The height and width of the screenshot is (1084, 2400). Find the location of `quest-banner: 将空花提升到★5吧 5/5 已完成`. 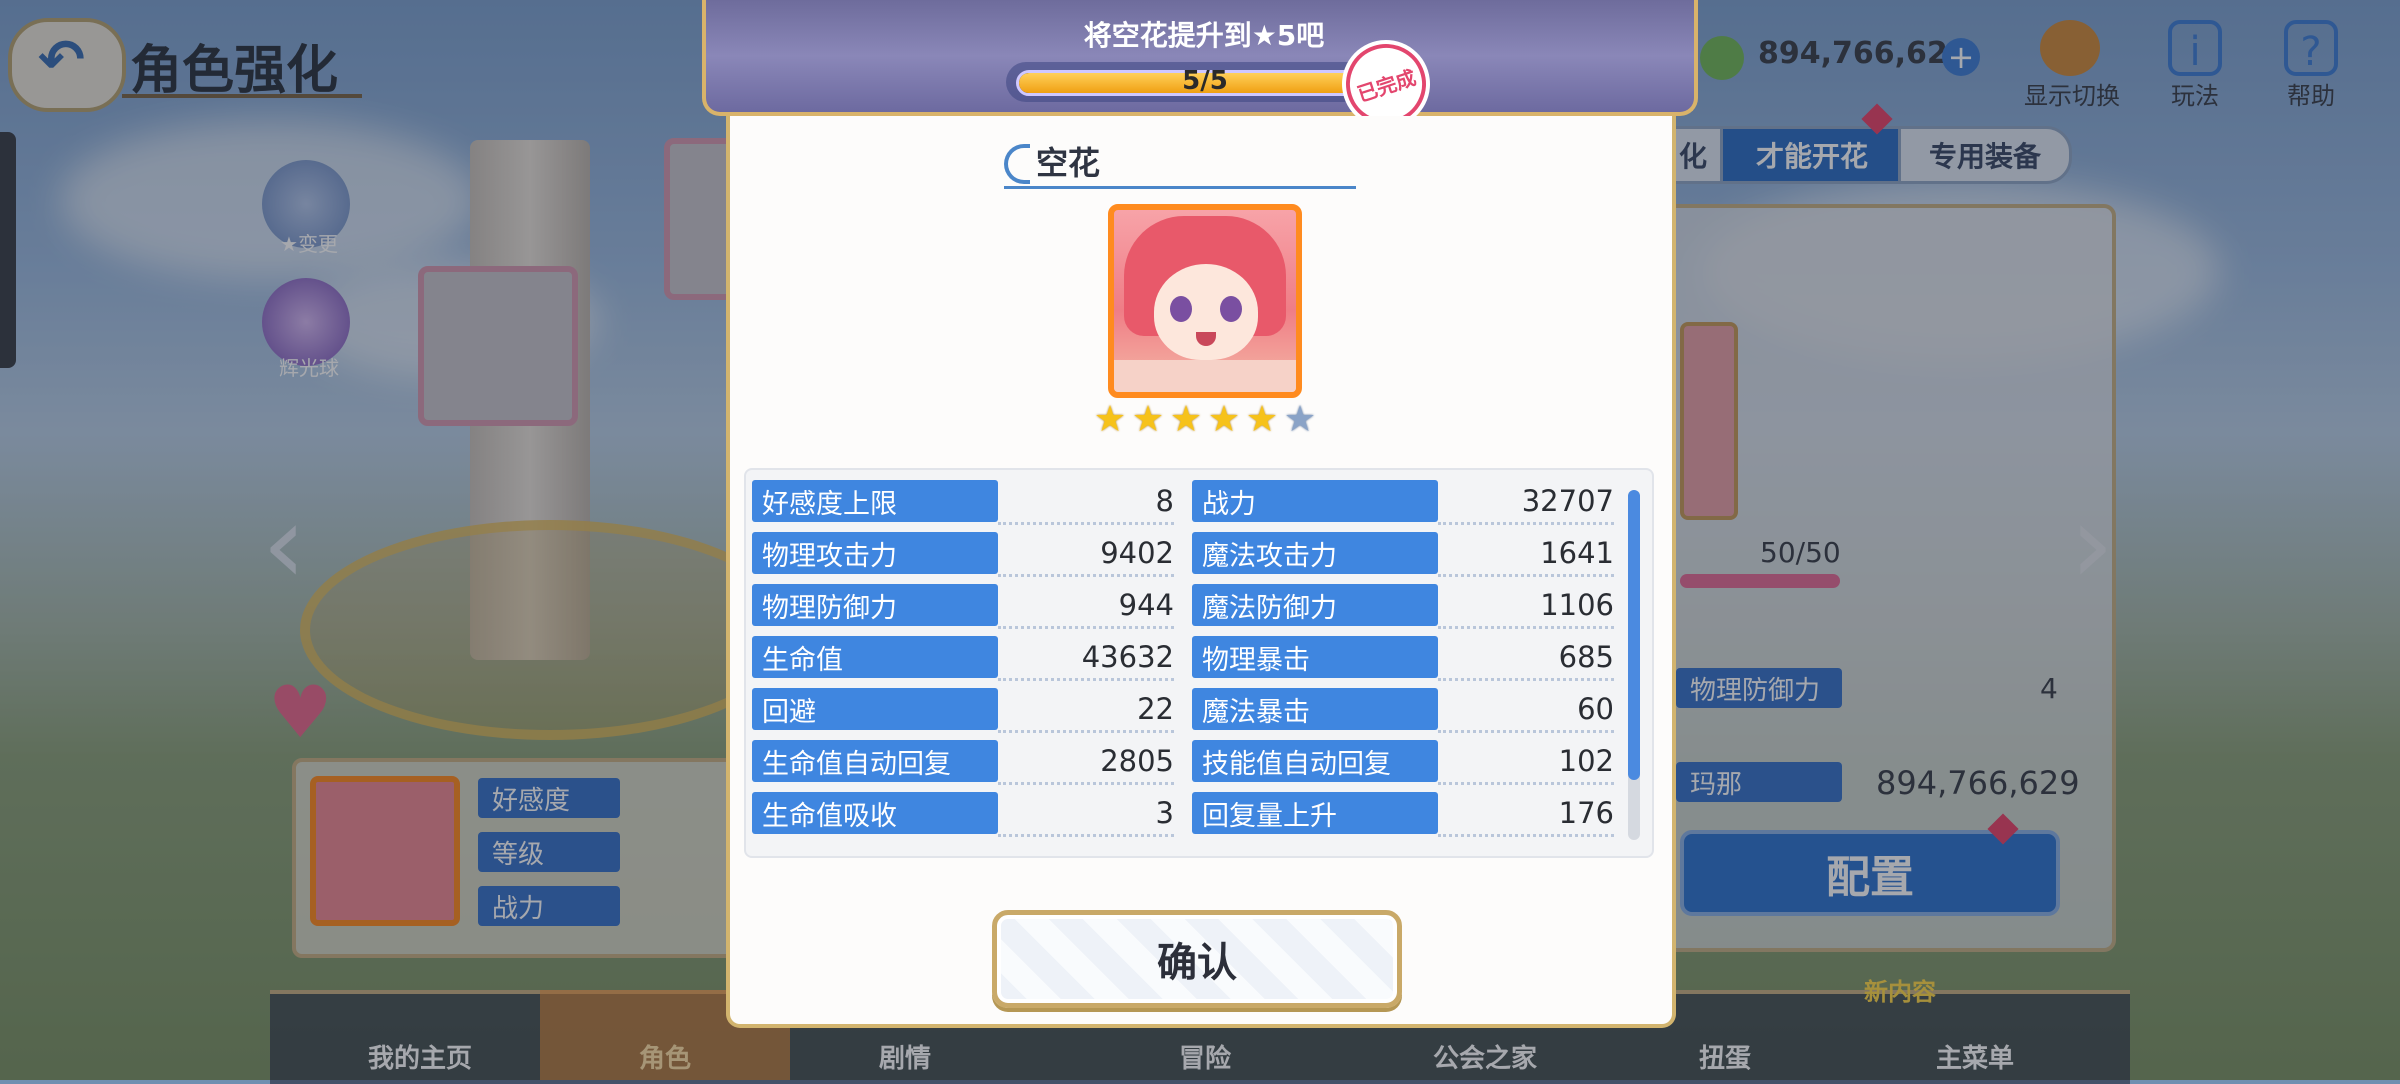

quest-banner: 将空花提升到★5吧 5/5 已完成 is located at coordinates (1200, 67).